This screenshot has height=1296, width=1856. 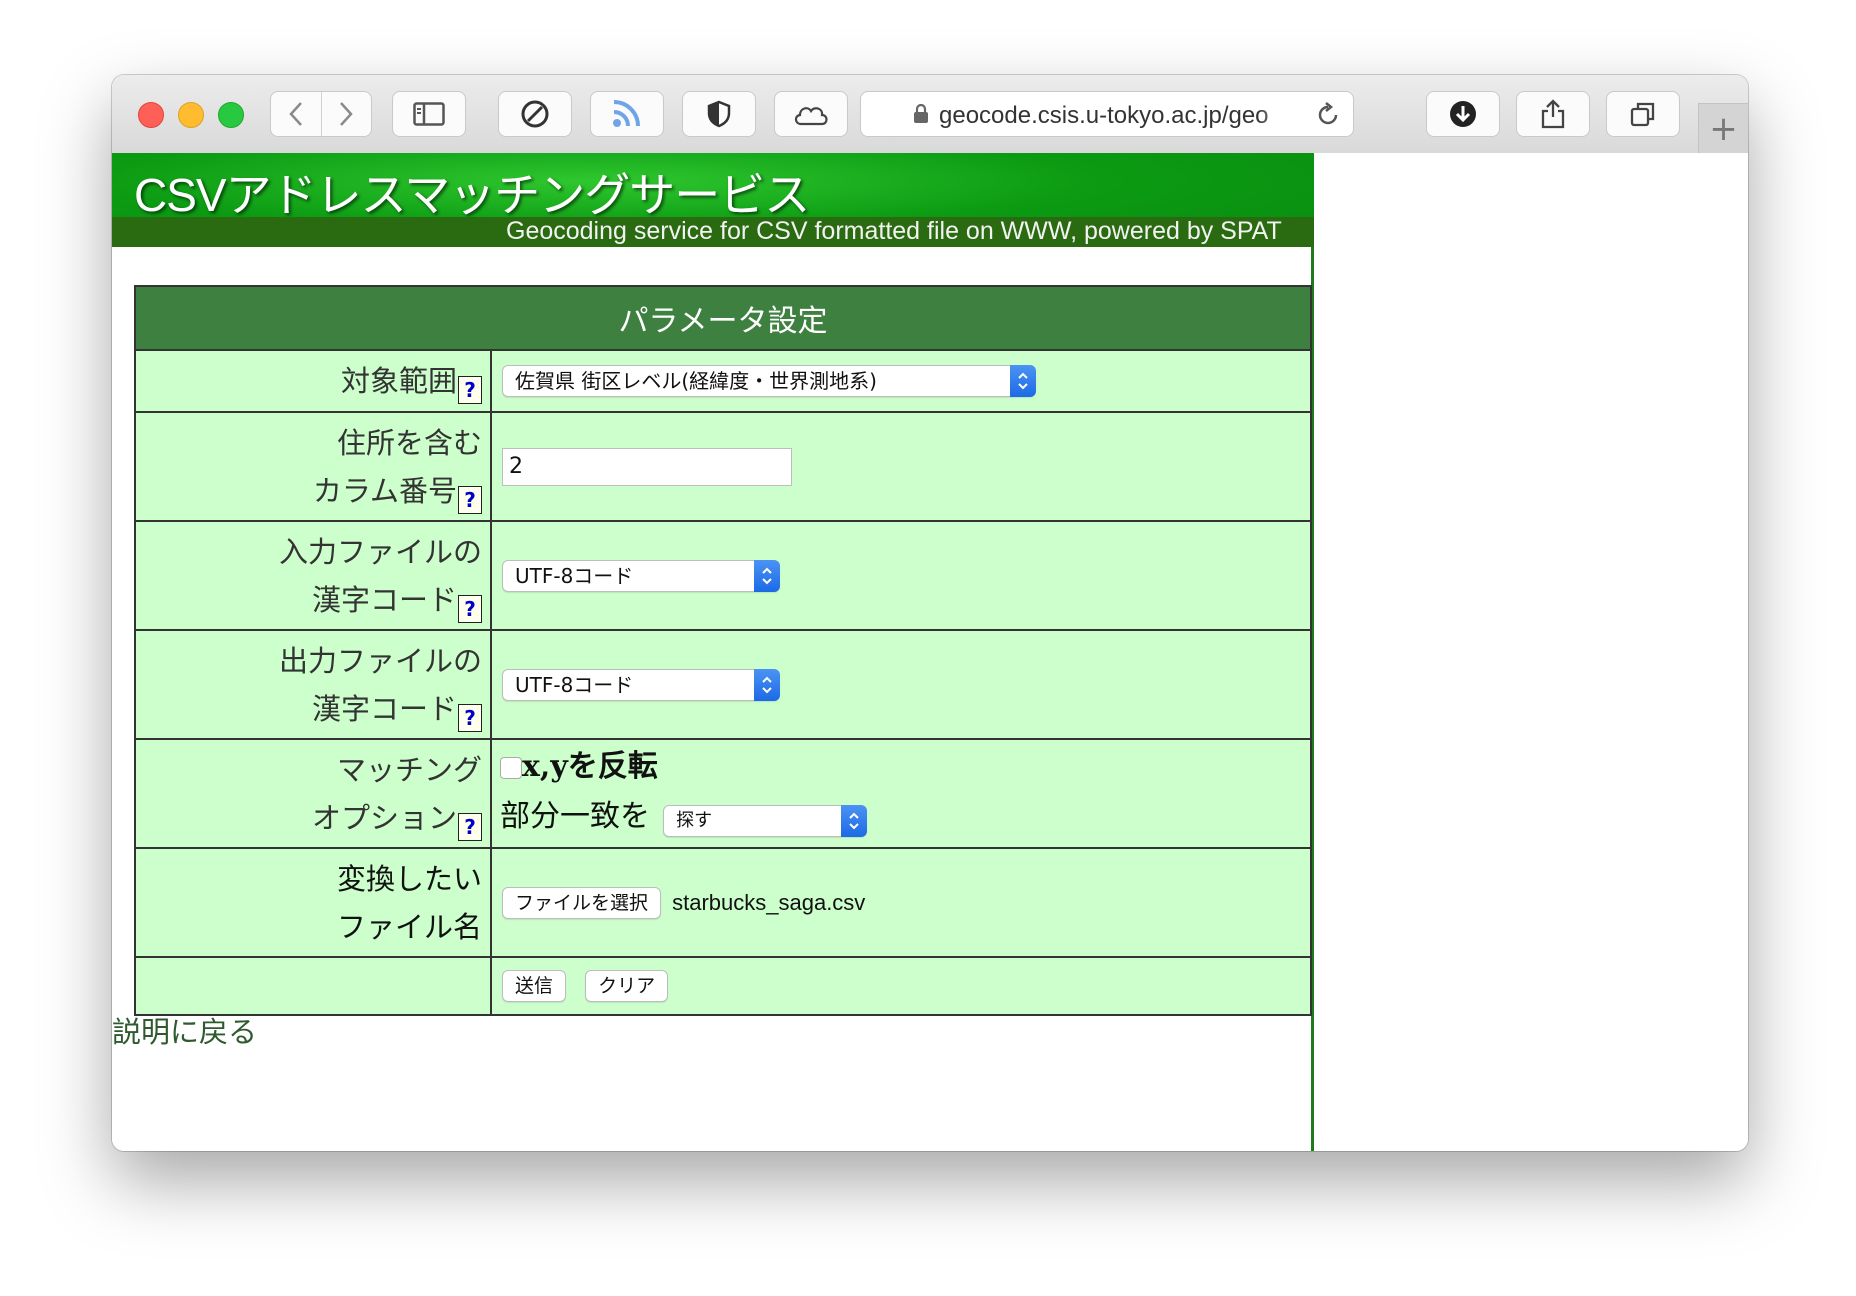 I want to click on privacy-button, so click(x=719, y=114).